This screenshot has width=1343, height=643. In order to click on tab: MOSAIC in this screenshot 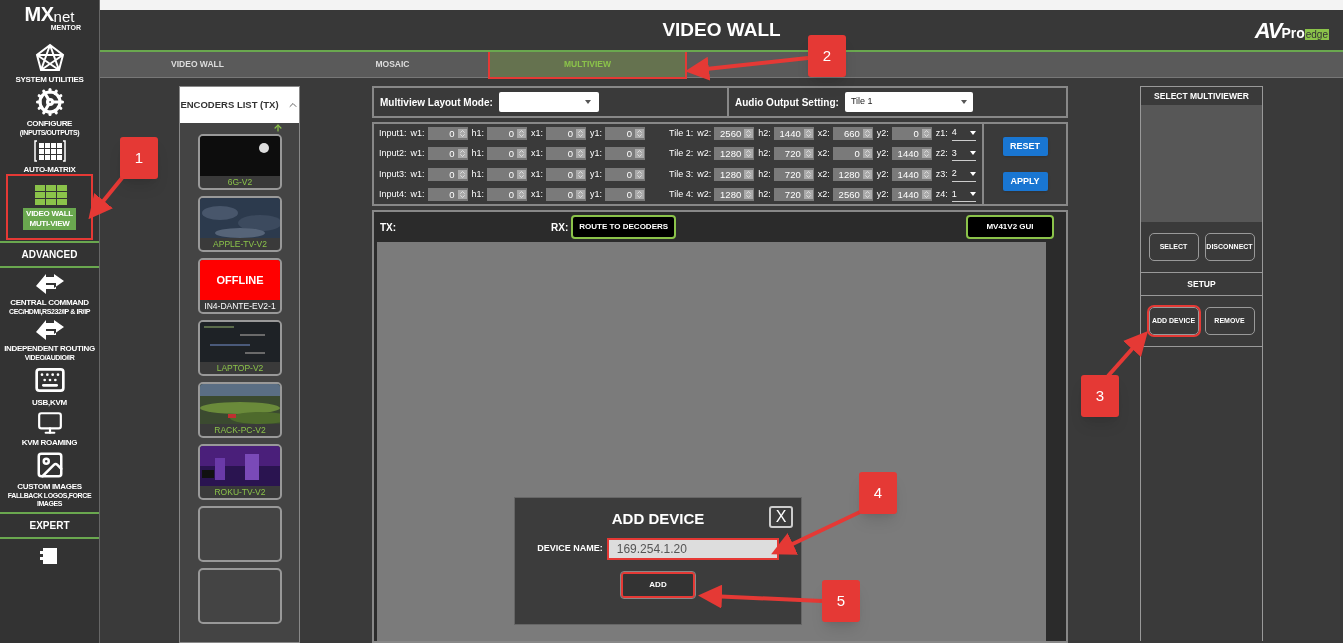, I will do `click(392, 64)`.